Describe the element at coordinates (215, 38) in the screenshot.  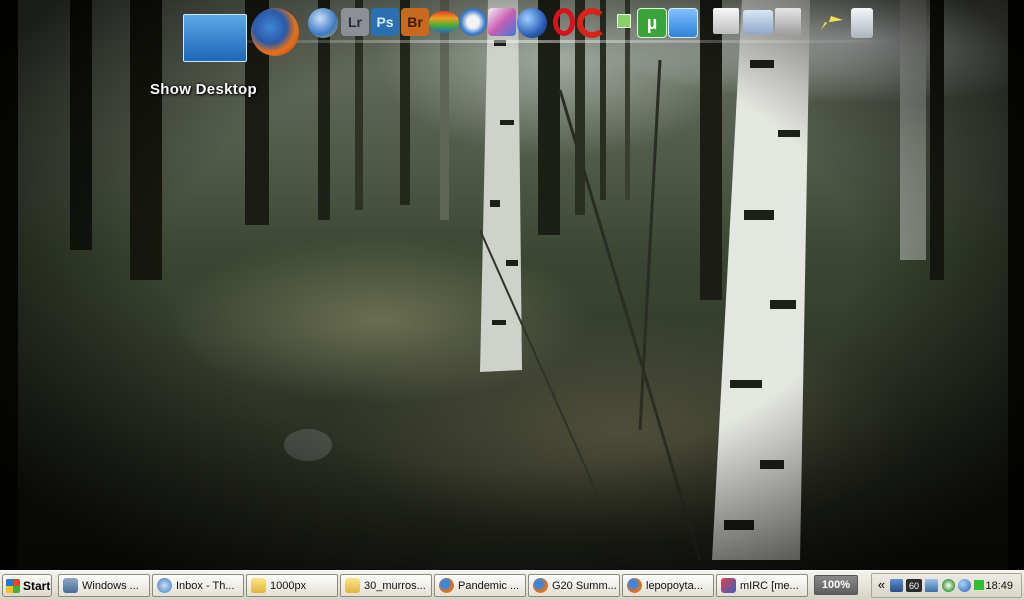
I see `show-desktop-icon` at that location.